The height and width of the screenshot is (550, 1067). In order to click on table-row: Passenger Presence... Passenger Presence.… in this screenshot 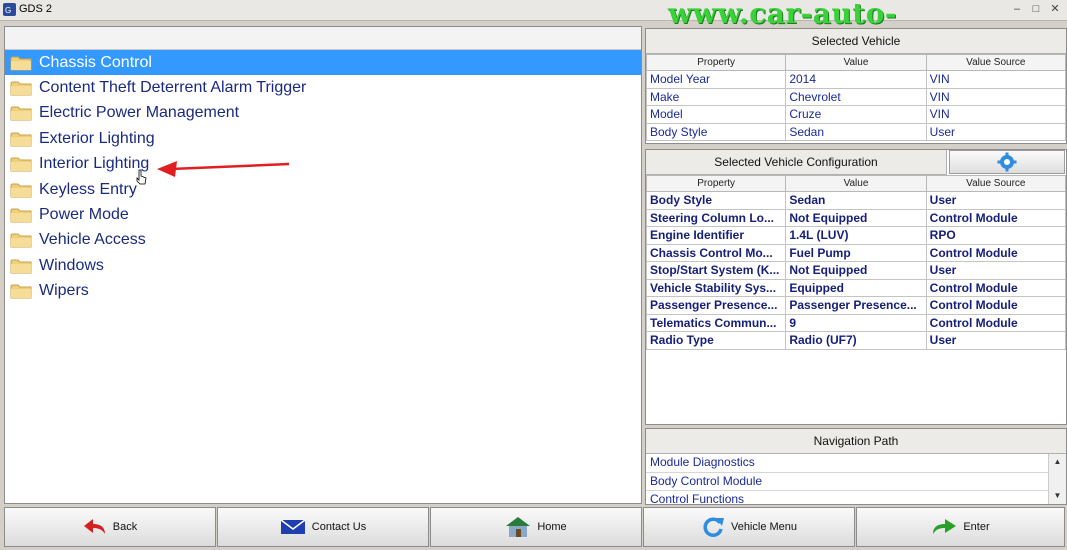, I will do `click(856, 305)`.